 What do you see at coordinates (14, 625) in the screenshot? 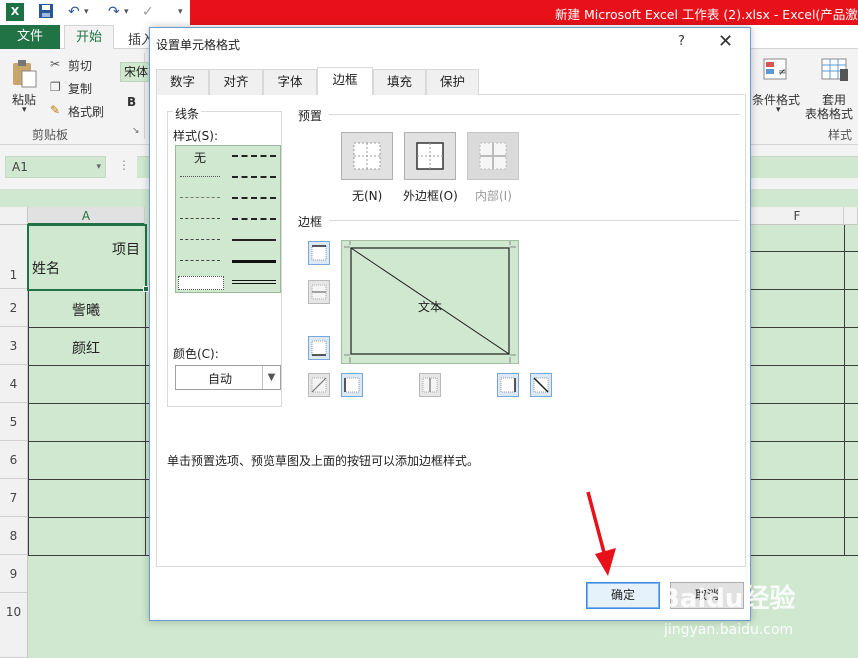
I see `row-header-10: 10` at bounding box center [14, 625].